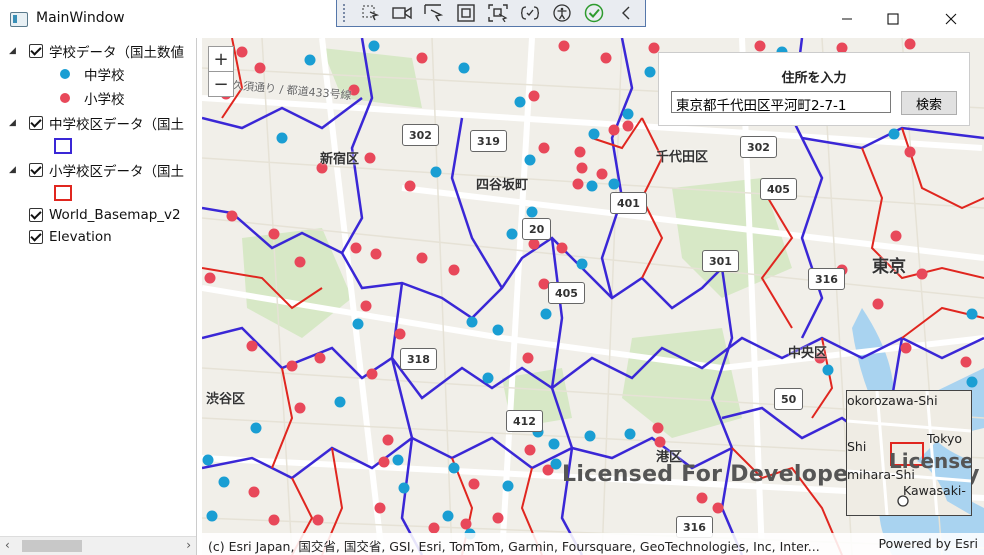 This screenshot has height=555, width=984. Describe the element at coordinates (928, 543) in the screenshot. I see `powered-by-text: Powered by Esri` at that location.